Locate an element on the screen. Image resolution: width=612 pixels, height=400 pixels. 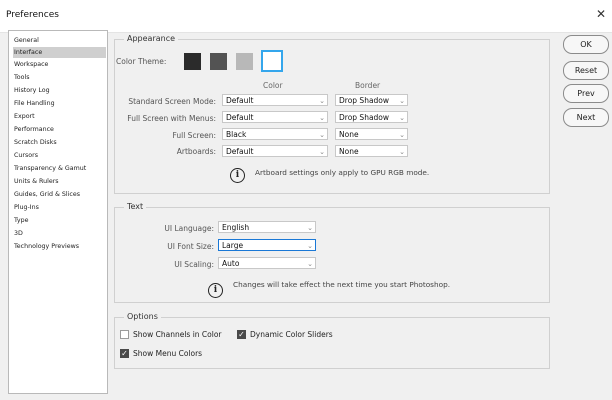
window-title: Preferences is located at coordinates (32, 15).